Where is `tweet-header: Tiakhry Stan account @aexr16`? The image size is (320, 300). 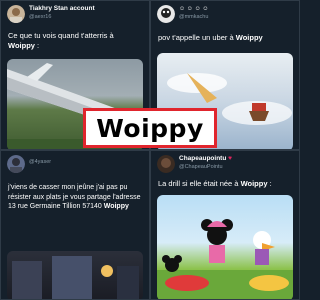 tweet-header: Tiakhry Stan account @aexr16 is located at coordinates (76, 16).